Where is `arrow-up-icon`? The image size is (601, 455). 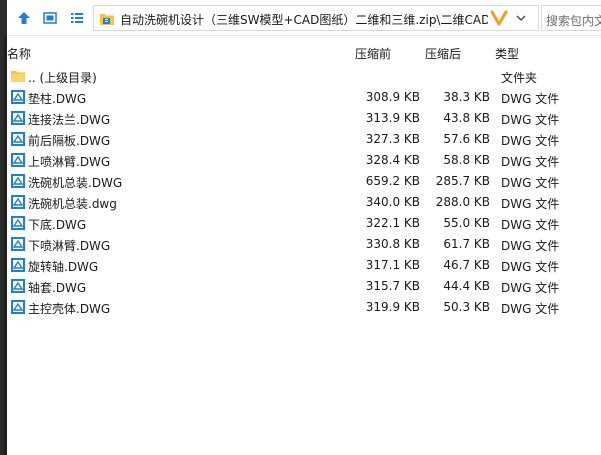 arrow-up-icon is located at coordinates (24, 18).